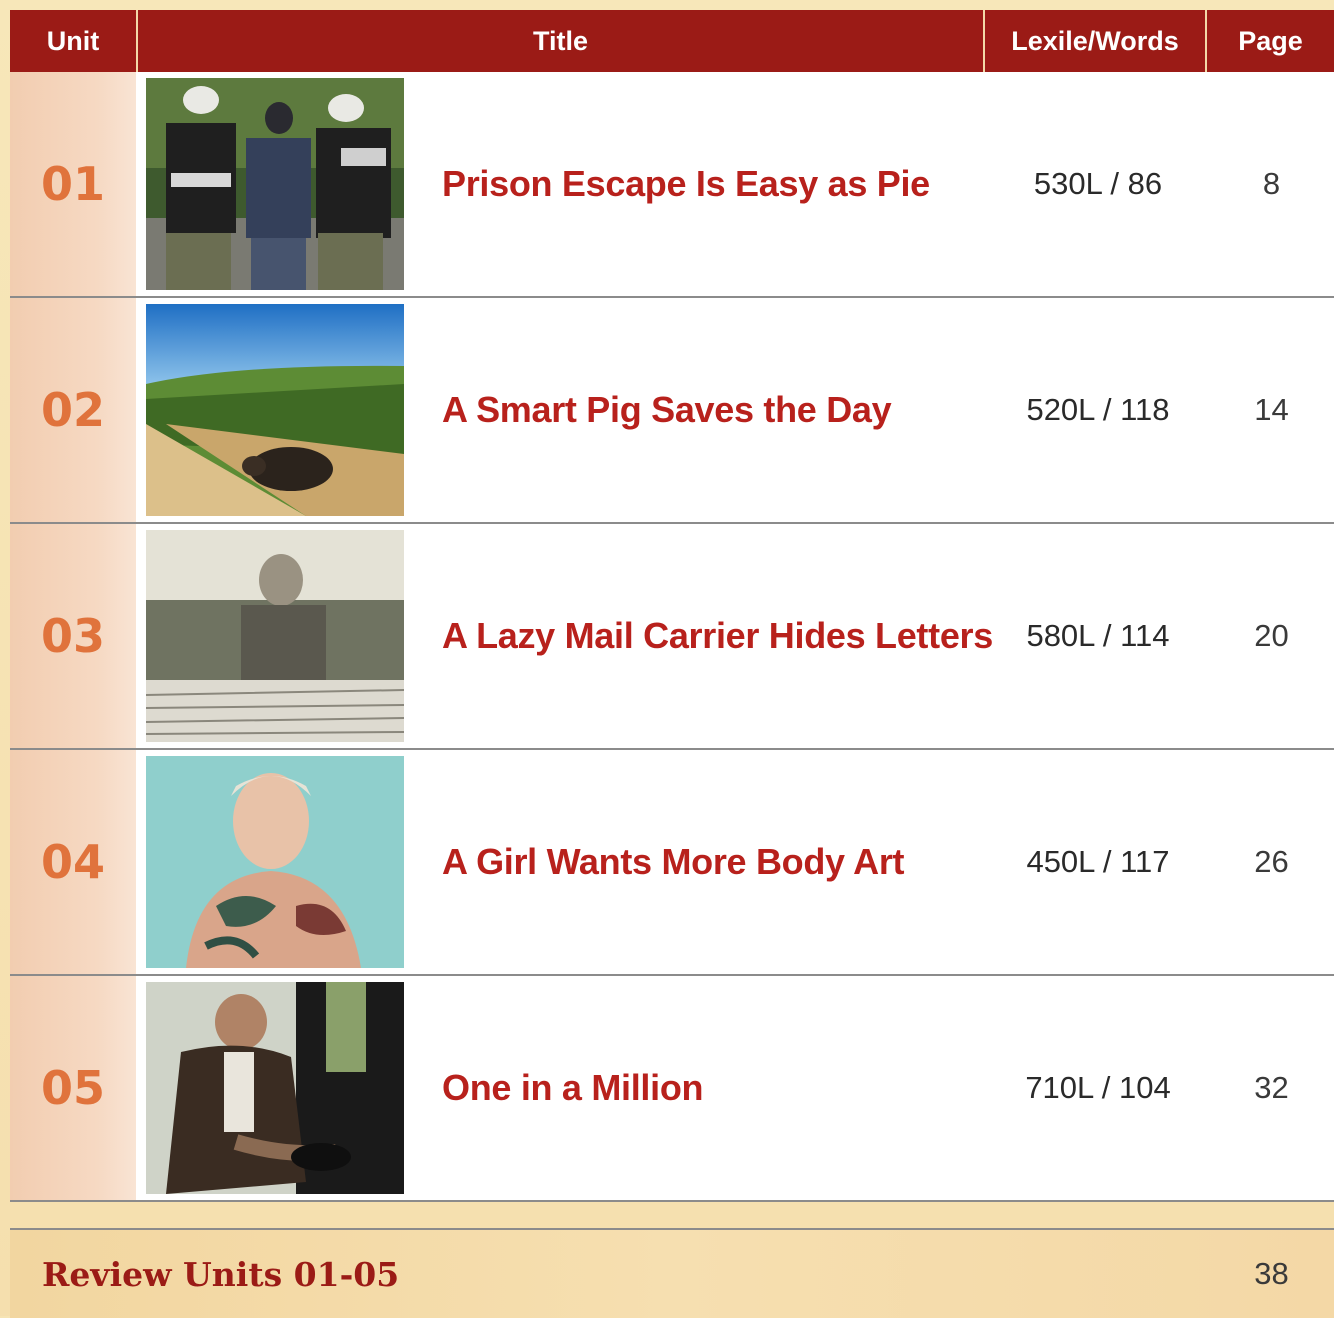  Describe the element at coordinates (275, 636) in the screenshot. I see `mail-carrier-letters-photo` at that location.